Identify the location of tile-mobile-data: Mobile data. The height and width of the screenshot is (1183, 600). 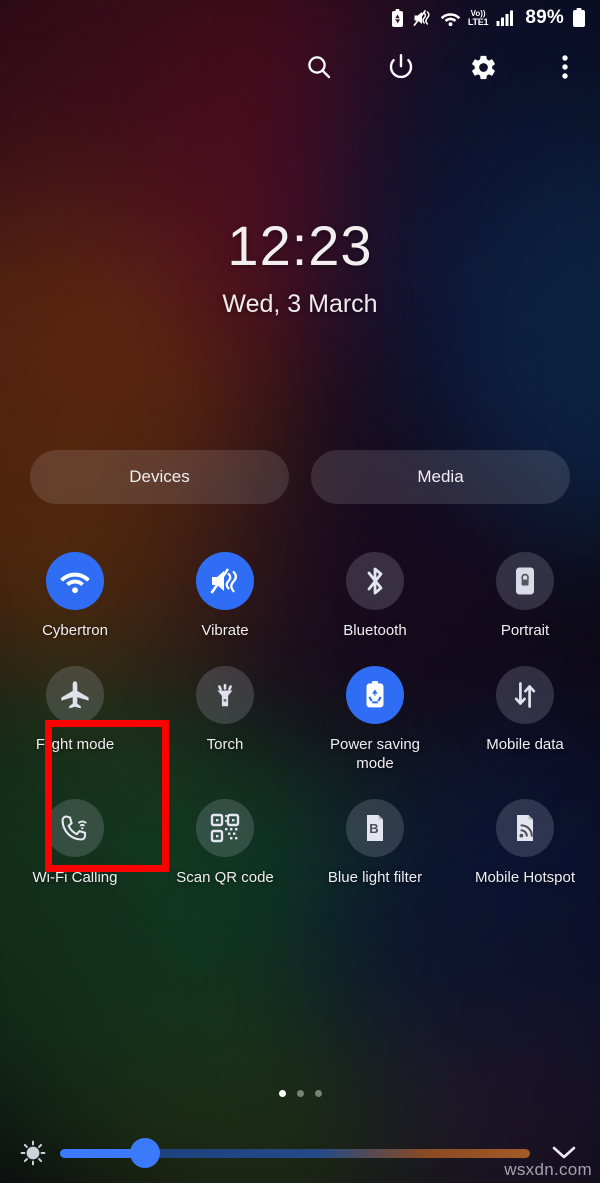
(525, 719).